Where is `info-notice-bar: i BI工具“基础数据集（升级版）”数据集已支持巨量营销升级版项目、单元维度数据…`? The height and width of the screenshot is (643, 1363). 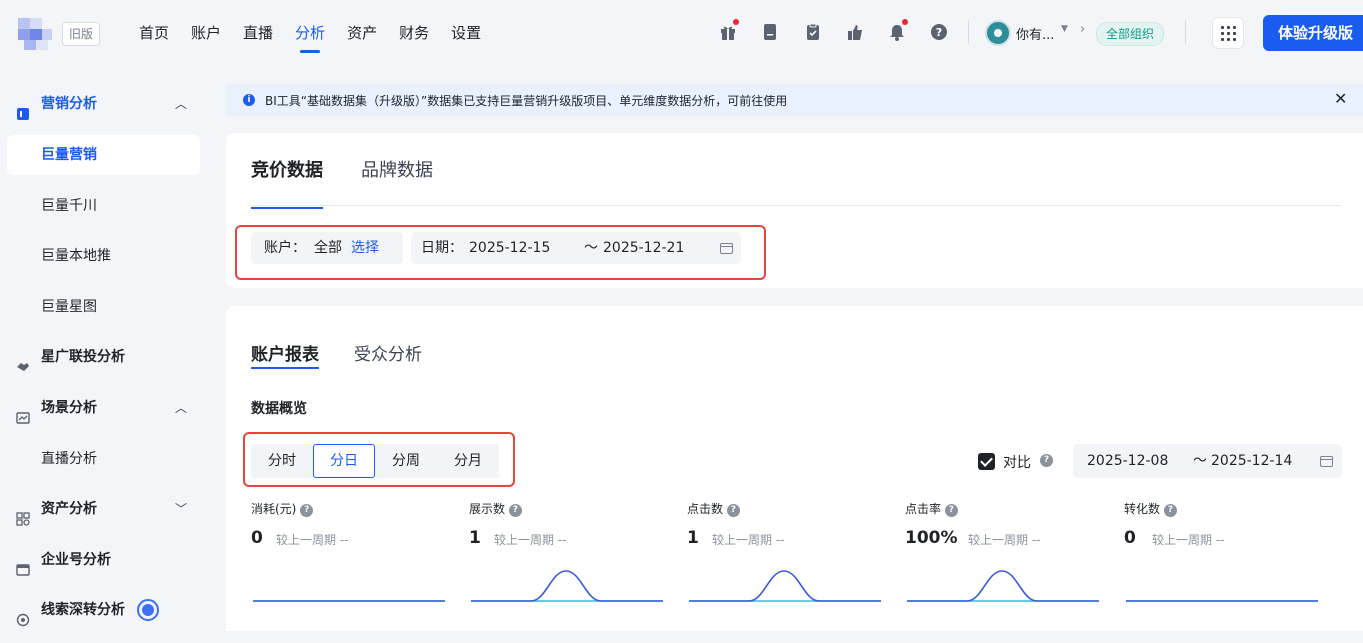
info-notice-bar: i BI工具“基础数据集（升级版）”数据集已支持巨量营销升级版项目、单元维度数据… is located at coordinates (794, 100).